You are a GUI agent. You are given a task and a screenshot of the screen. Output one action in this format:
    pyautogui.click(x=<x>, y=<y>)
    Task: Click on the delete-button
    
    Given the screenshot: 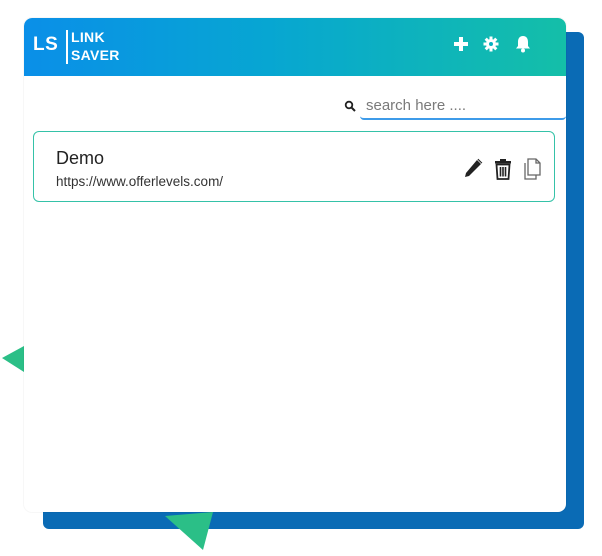 What is the action you would take?
    pyautogui.click(x=503, y=169)
    